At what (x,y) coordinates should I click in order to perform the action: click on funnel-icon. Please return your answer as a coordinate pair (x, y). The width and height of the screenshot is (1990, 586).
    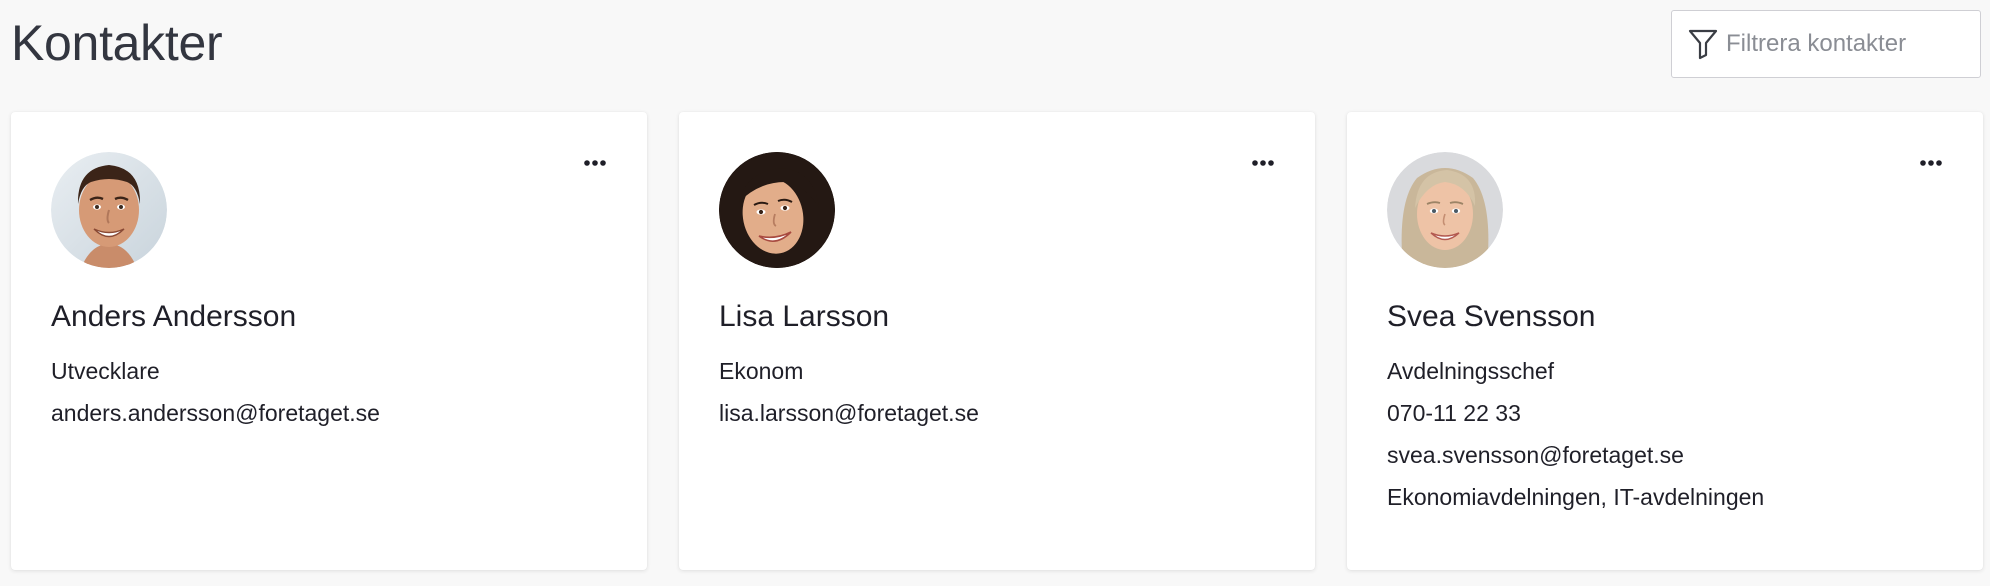
    Looking at the image, I should click on (1703, 44).